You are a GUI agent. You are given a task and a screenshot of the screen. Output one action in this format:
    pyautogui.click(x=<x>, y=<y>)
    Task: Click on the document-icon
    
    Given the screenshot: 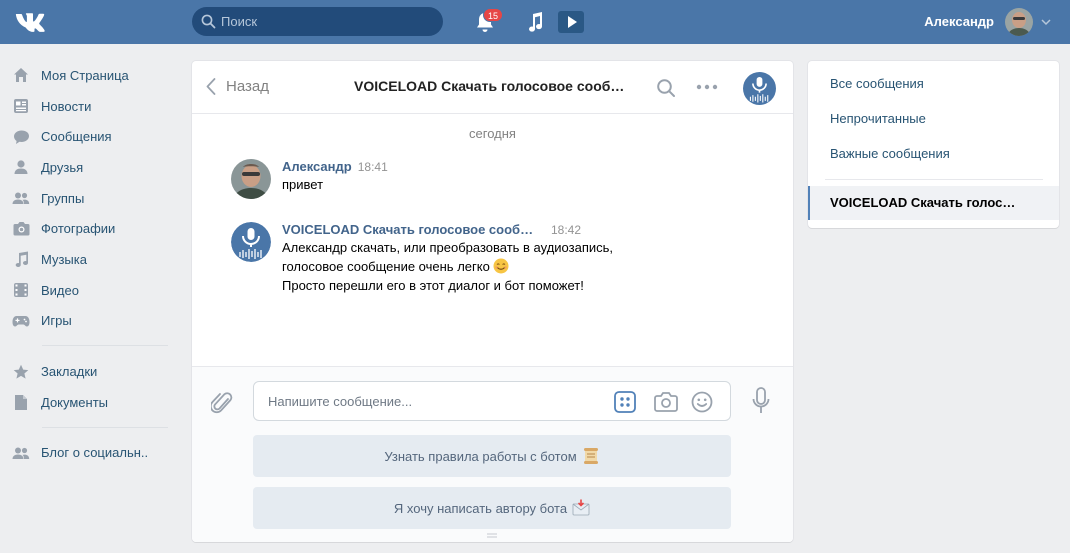 What is the action you would take?
    pyautogui.click(x=21, y=402)
    